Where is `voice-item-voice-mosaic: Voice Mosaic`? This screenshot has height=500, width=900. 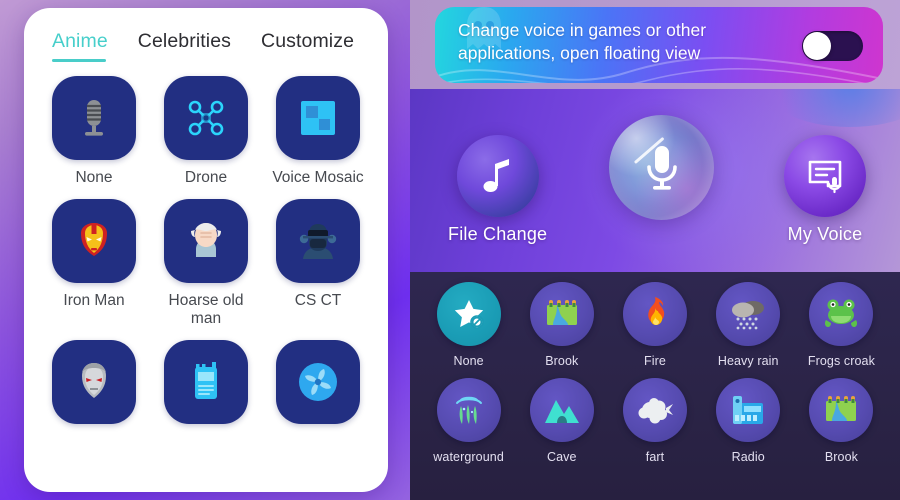 voice-item-voice-mosaic: Voice Mosaic is located at coordinates (318, 131).